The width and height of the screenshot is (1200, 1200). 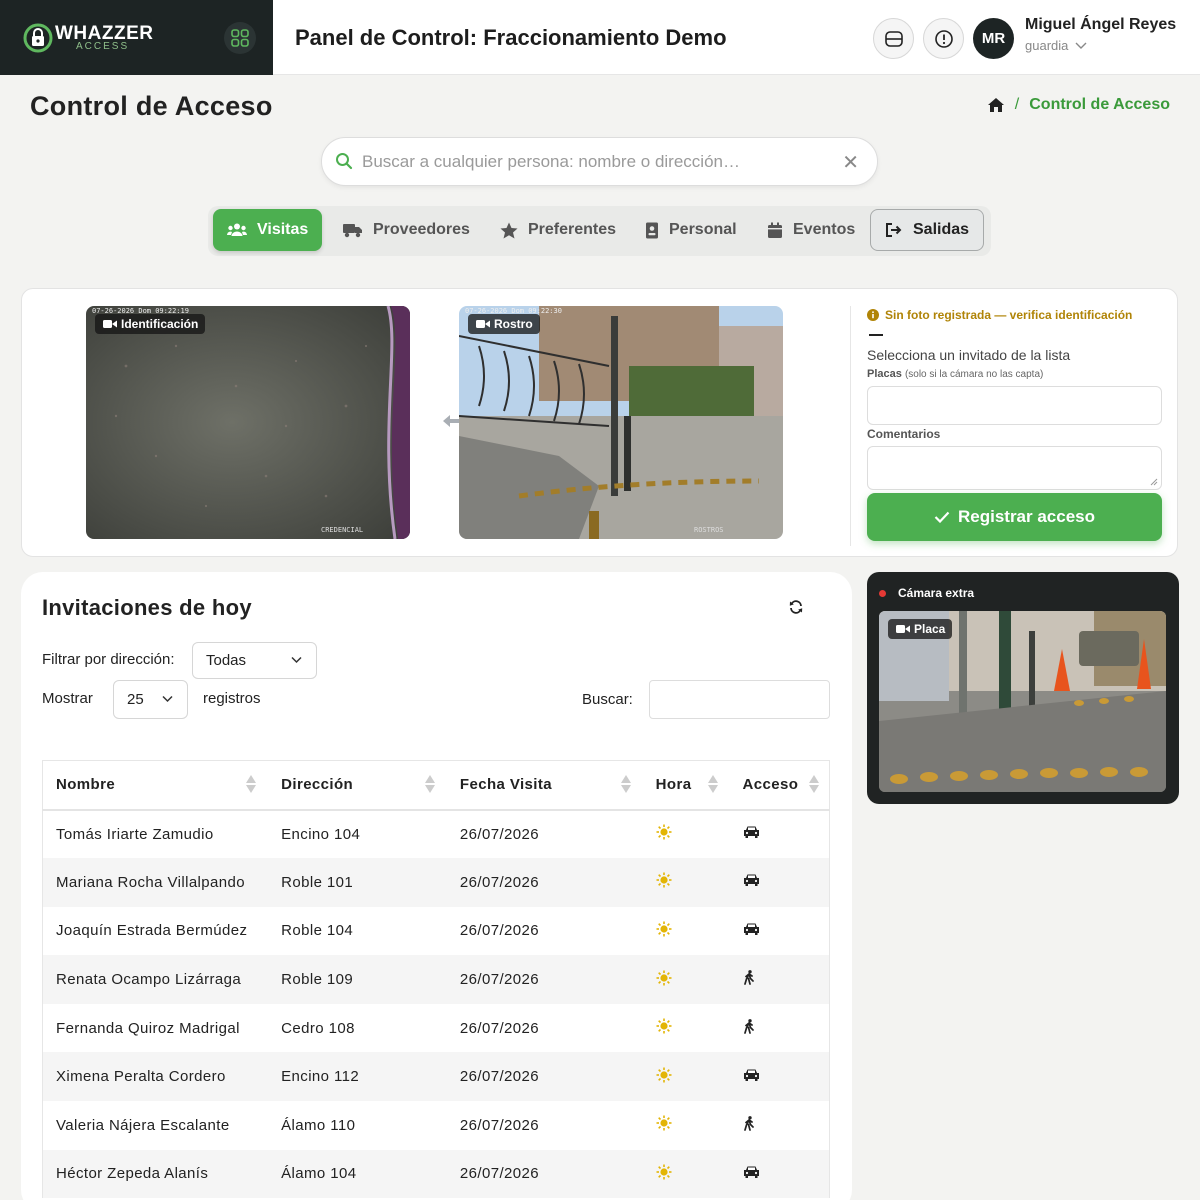 What do you see at coordinates (1014, 468) in the screenshot?
I see `comments-textarea` at bounding box center [1014, 468].